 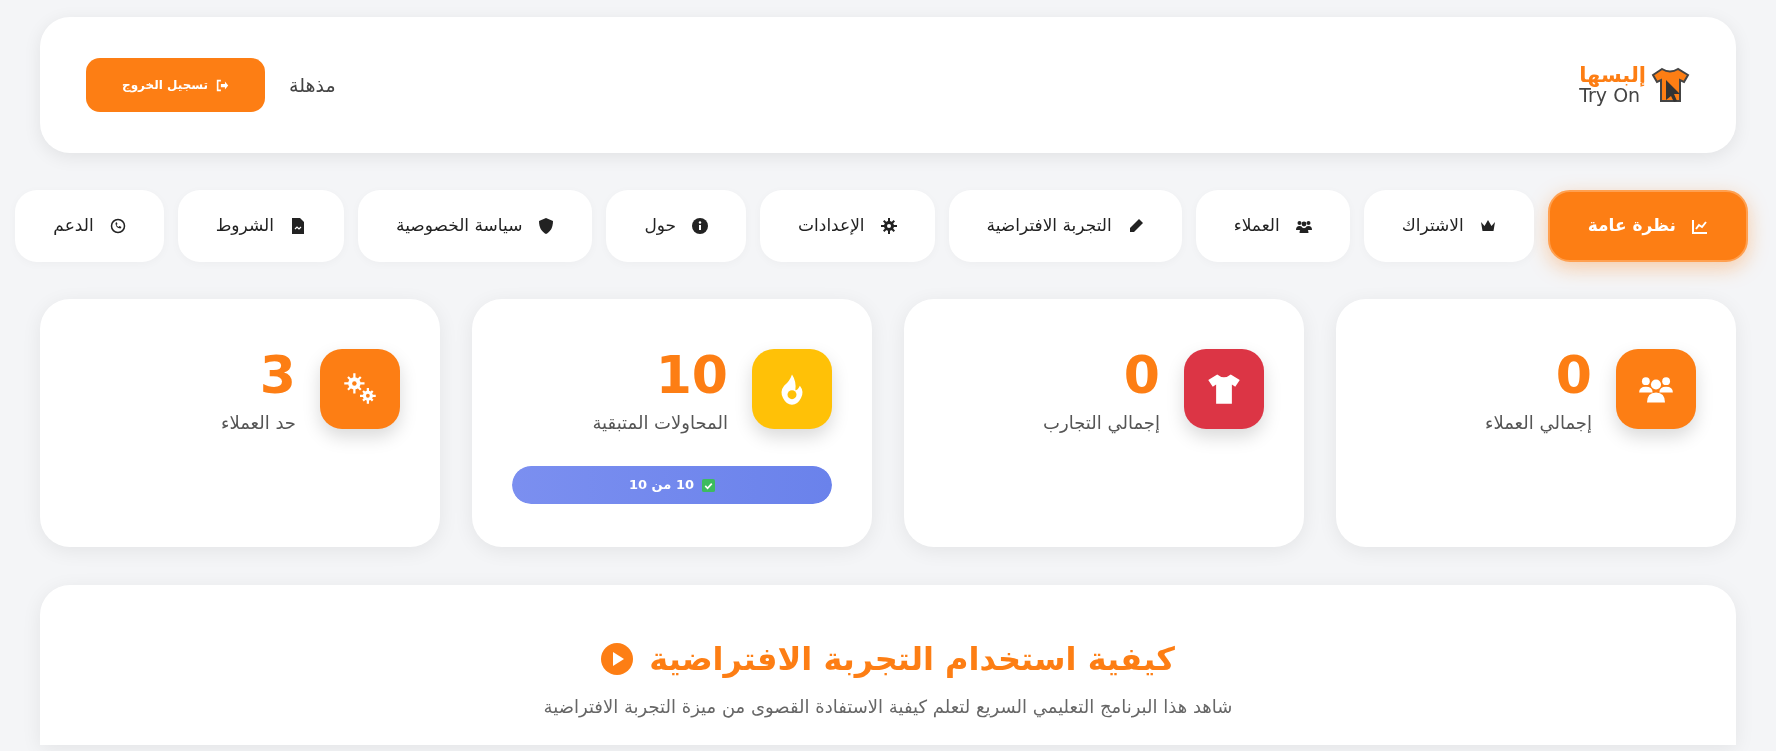 I want to click on stat-value: 10, so click(x=691, y=375).